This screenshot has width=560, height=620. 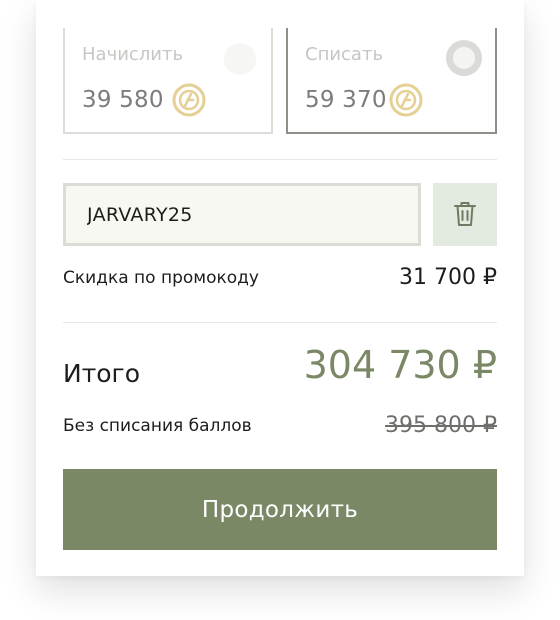 I want to click on promo-code-input, so click(x=242, y=214).